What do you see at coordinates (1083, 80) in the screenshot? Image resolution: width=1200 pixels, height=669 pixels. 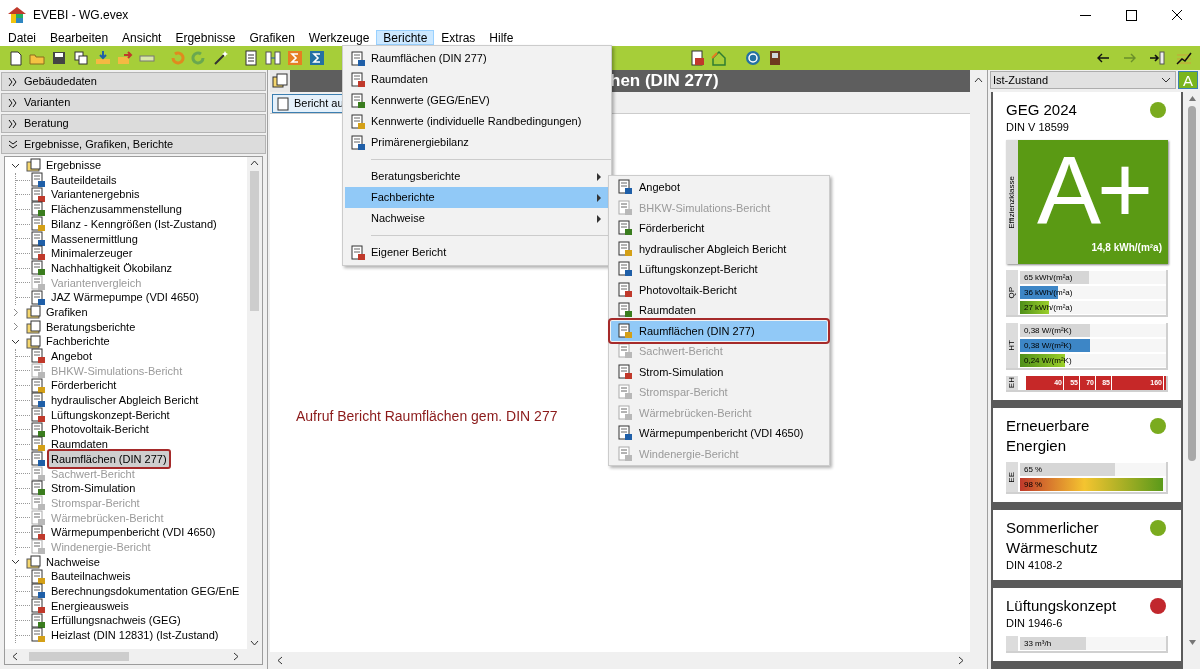 I see `variant-dropdown: Ist-Zustand` at bounding box center [1083, 80].